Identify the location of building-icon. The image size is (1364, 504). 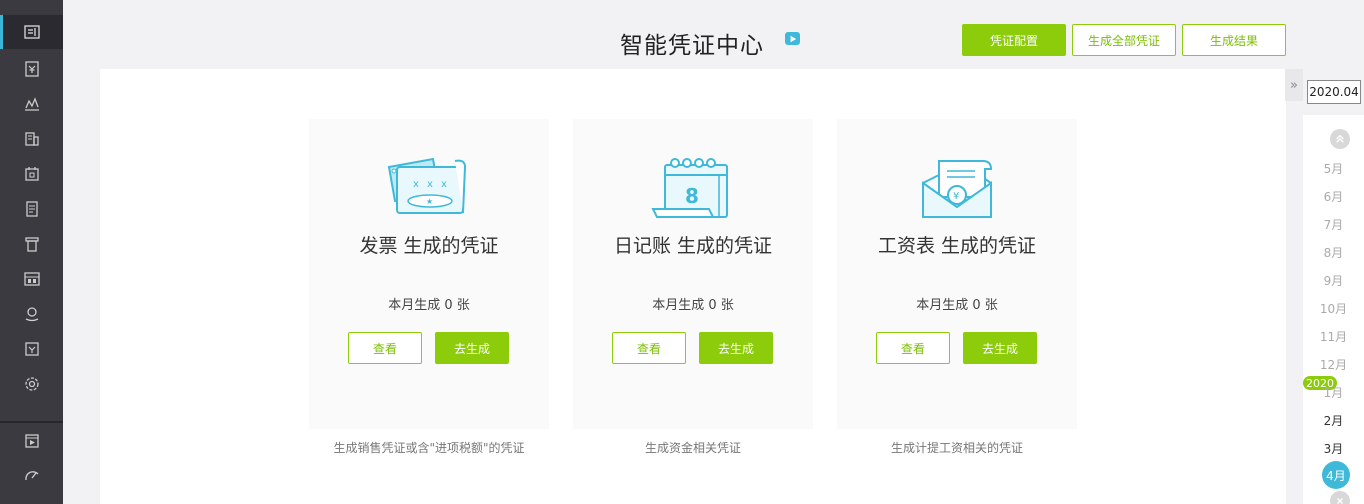
(31, 139).